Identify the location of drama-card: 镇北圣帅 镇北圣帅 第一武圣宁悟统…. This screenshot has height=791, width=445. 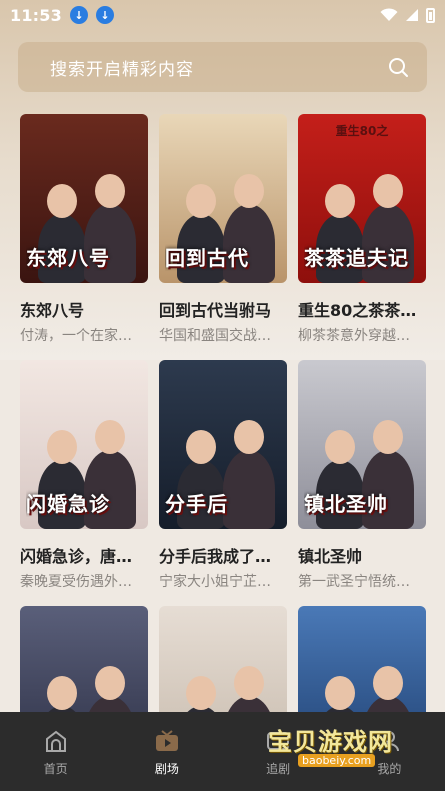
(362, 475).